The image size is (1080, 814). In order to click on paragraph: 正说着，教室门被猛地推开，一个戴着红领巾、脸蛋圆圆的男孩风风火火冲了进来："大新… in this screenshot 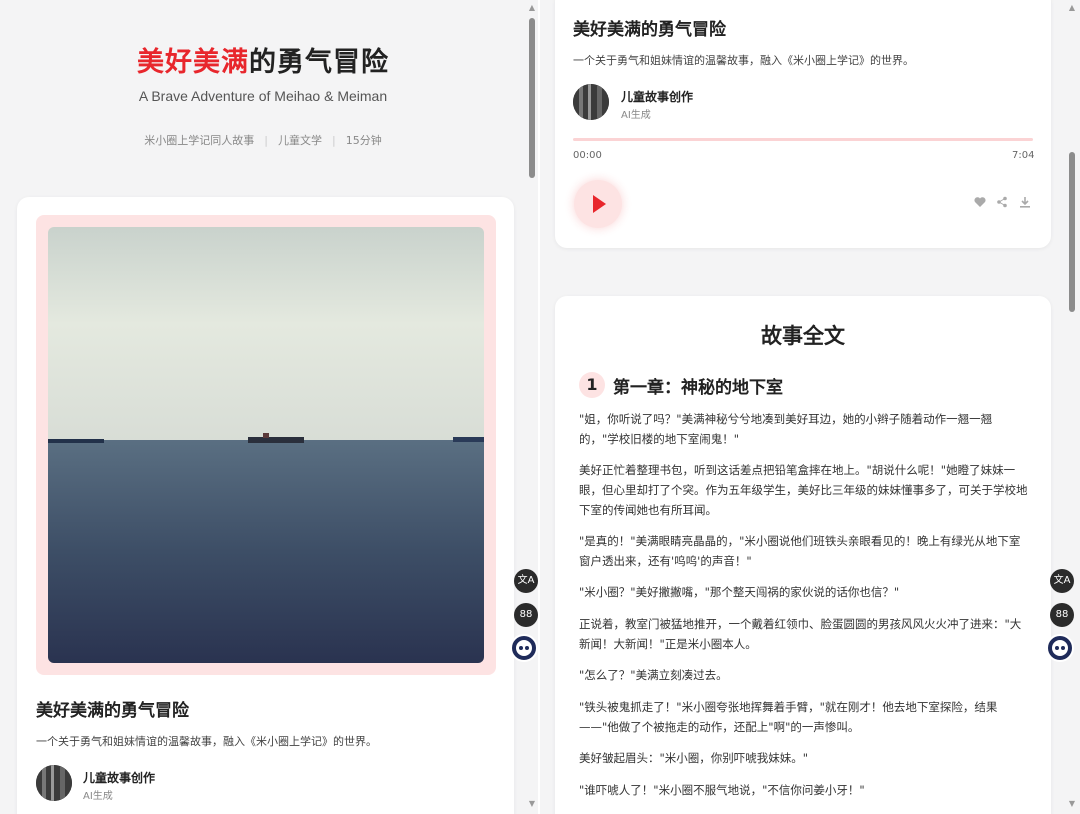, I will do `click(800, 634)`.